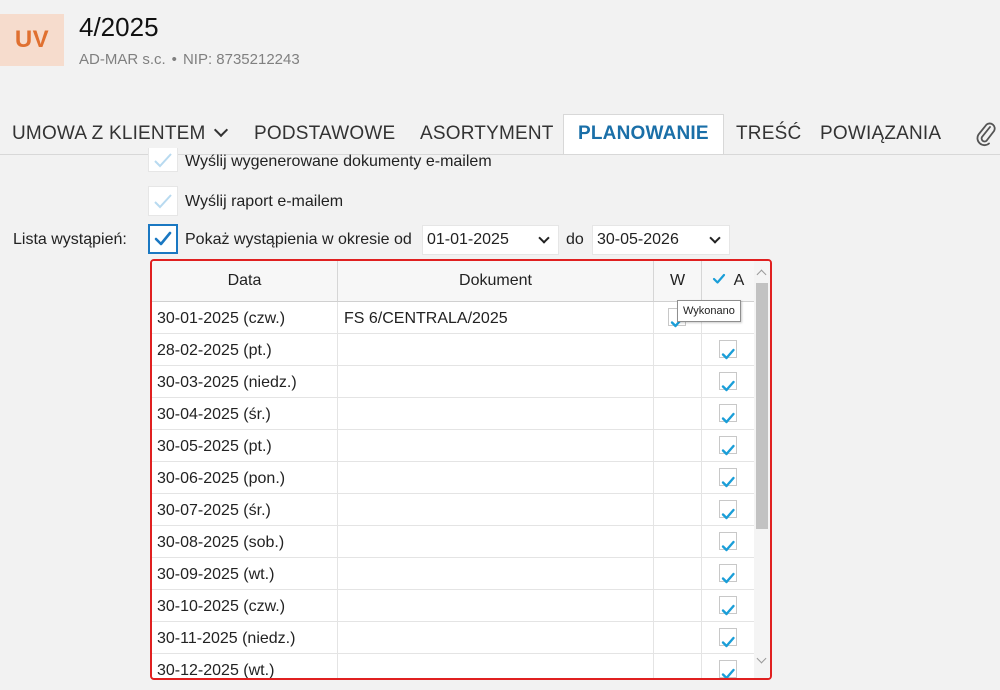 Image resolution: width=1000 pixels, height=690 pixels. I want to click on tab-podstawowe: PODSTAWOWE, so click(324, 133).